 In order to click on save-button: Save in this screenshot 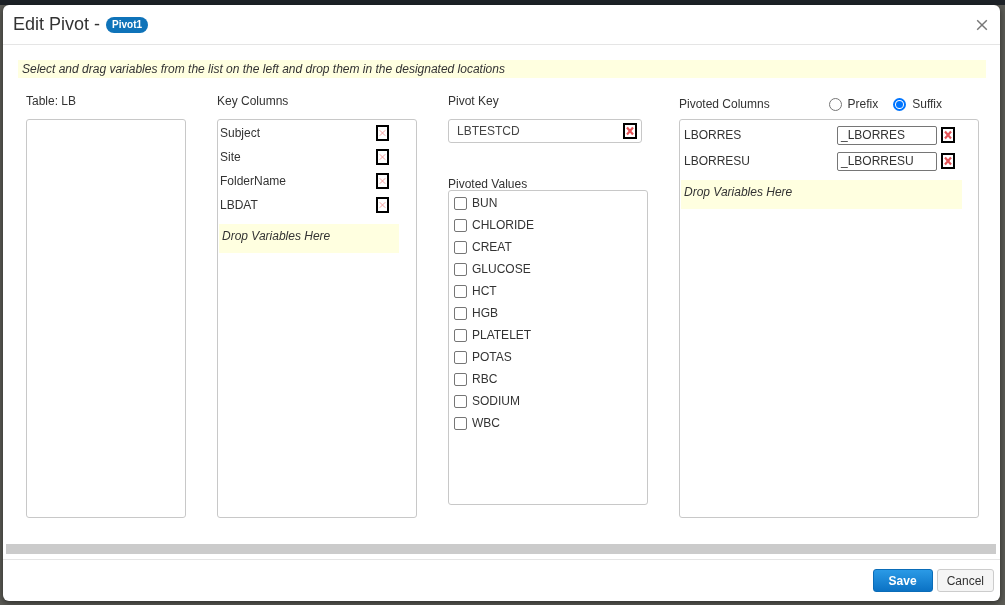, I will do `click(902, 580)`.